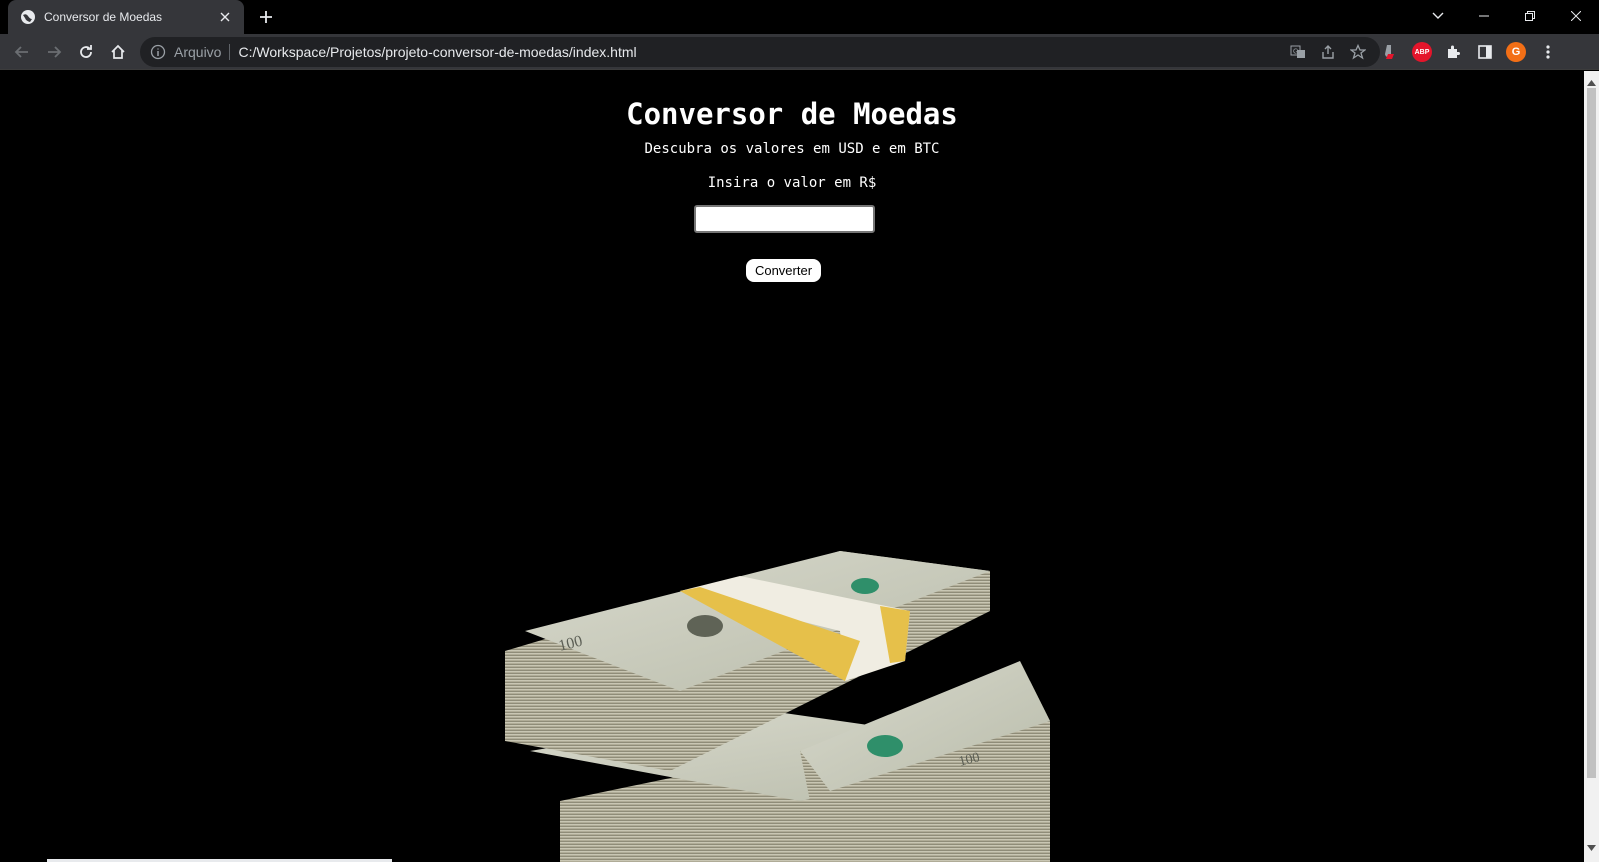 The image size is (1599, 862). Describe the element at coordinates (792, 149) in the screenshot. I see `page-subtitle: Descubra os valores em USD e em BTC` at that location.